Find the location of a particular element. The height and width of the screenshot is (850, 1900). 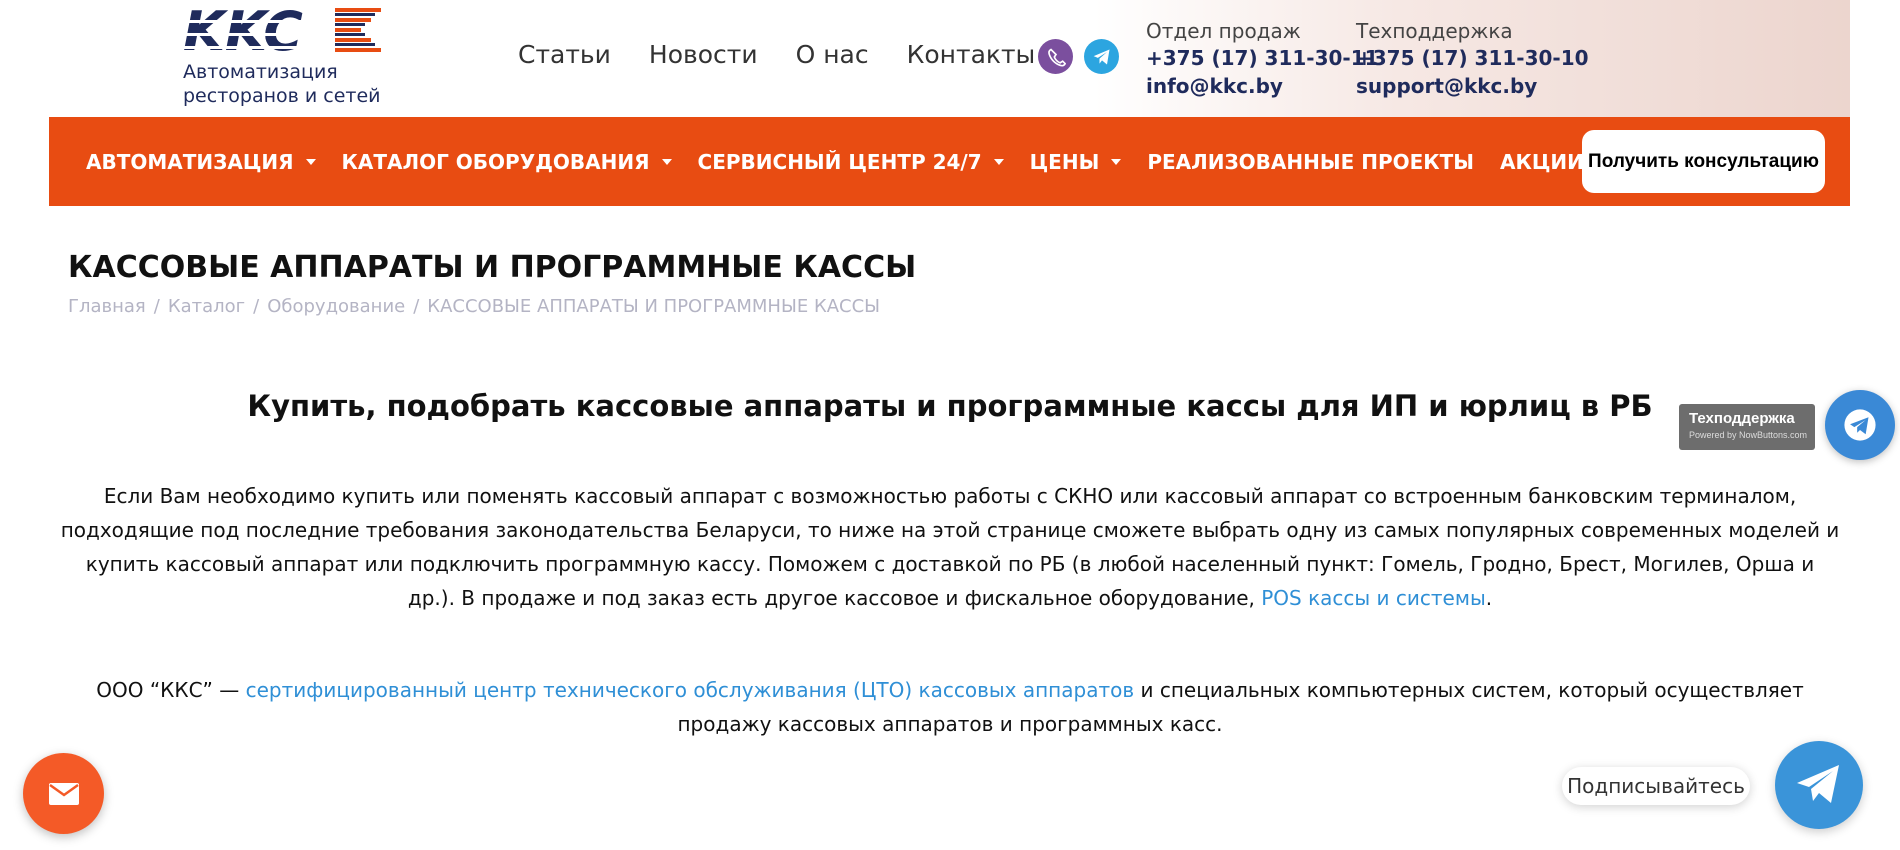

sales-email: info@kkc.by is located at coordinates (1262, 86).